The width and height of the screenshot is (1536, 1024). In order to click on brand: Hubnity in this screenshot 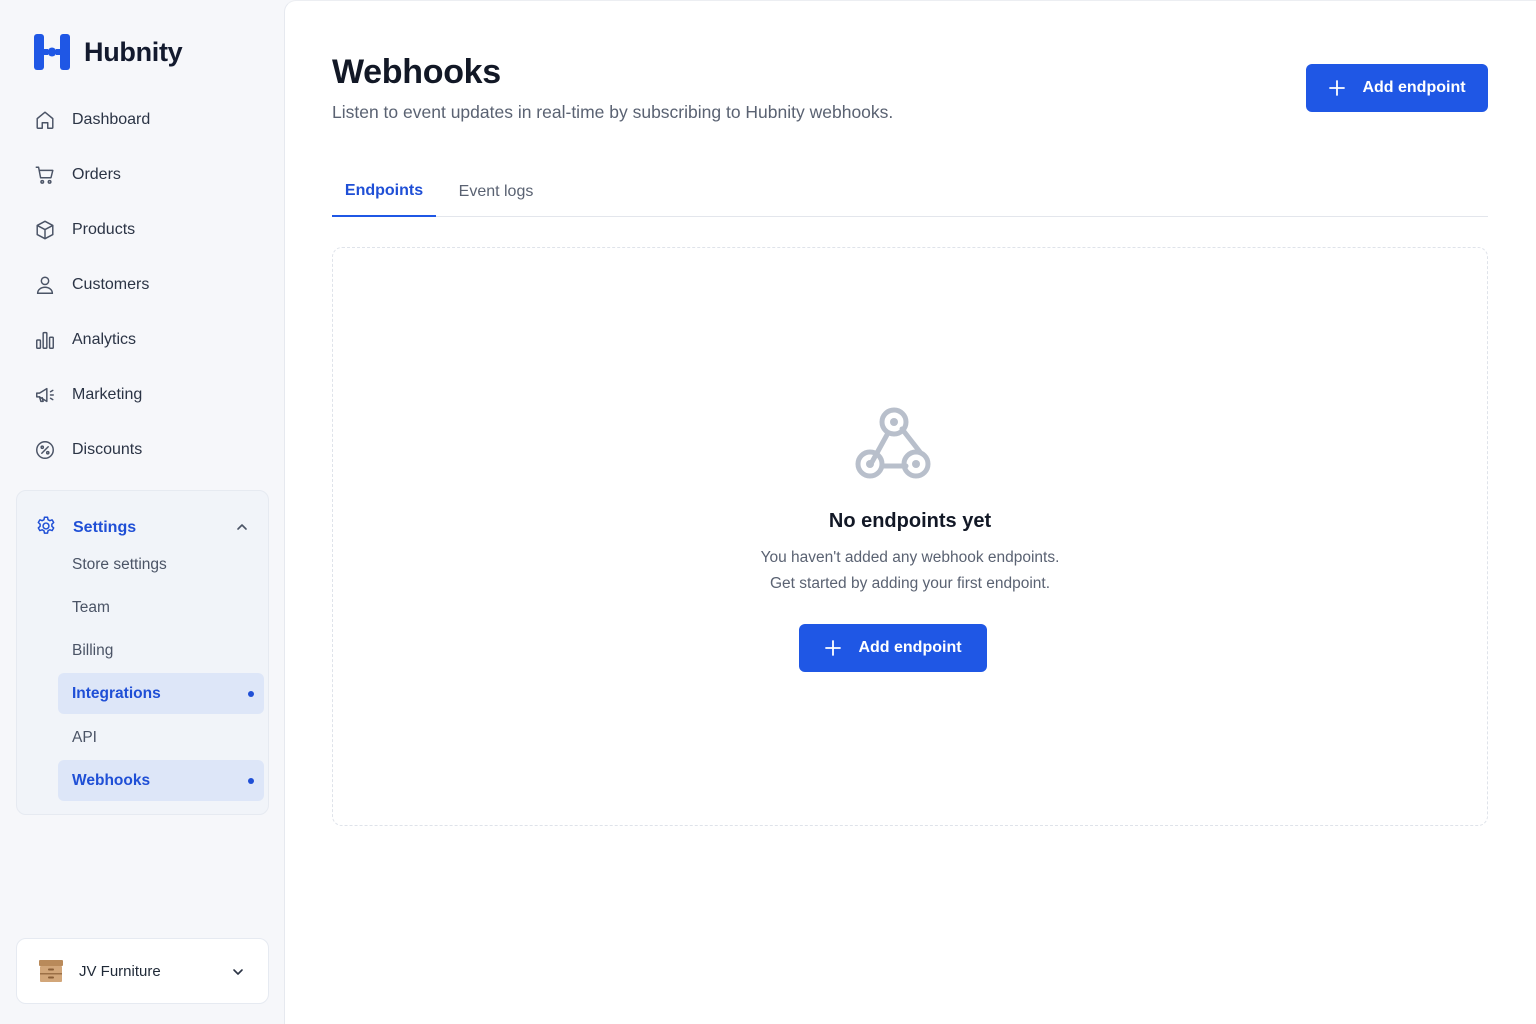, I will do `click(107, 52)`.